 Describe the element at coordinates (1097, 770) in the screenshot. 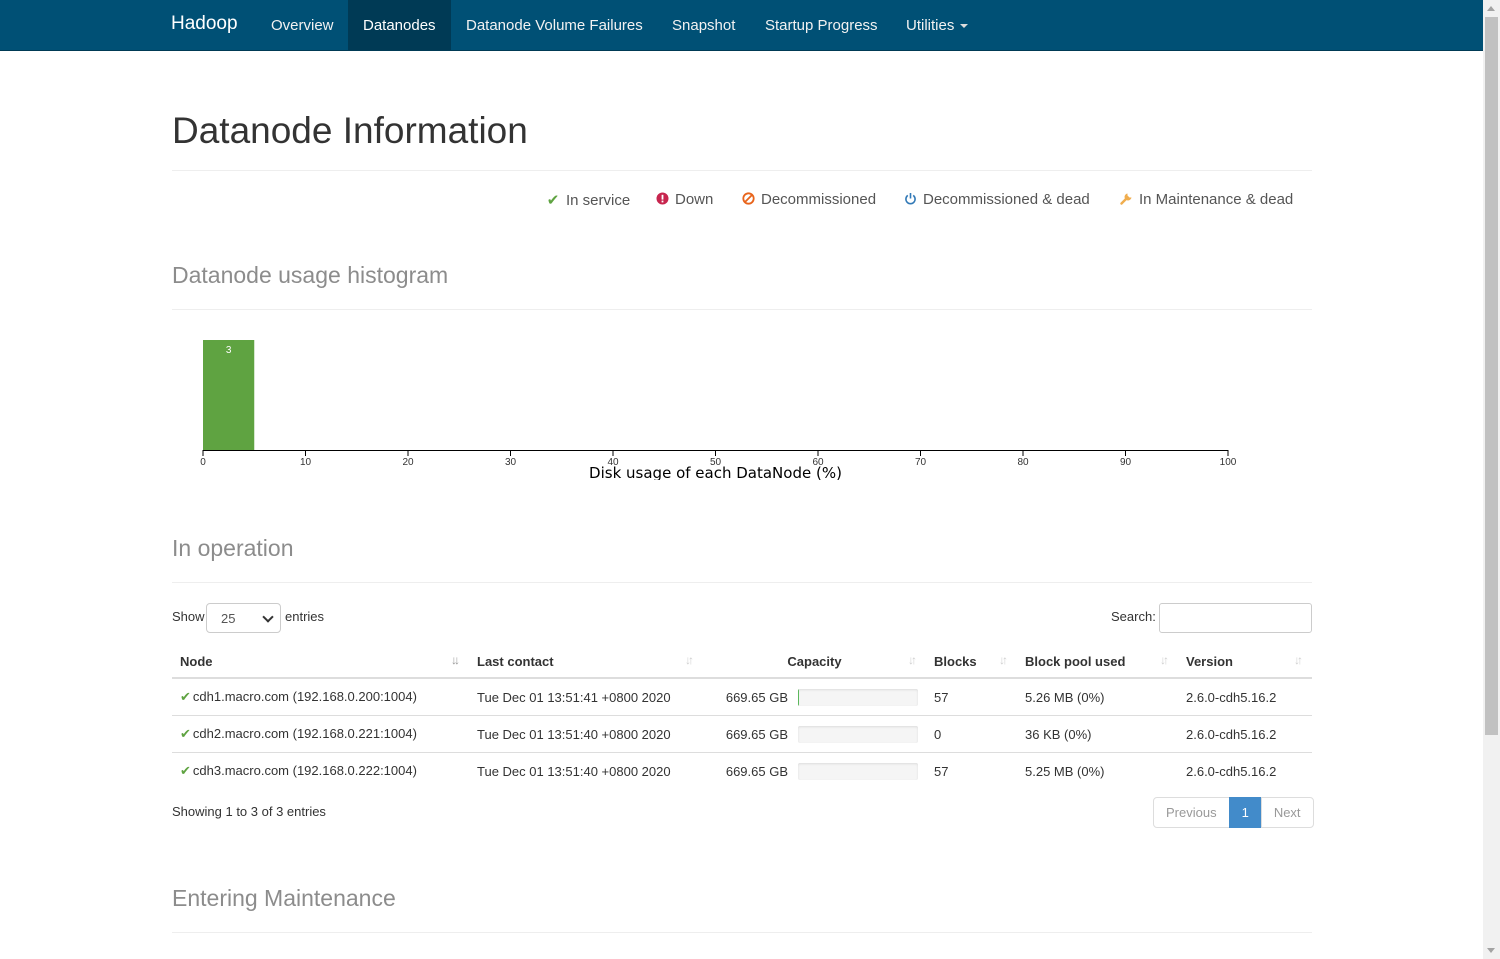

I see `cell-block-pool-used: 5.25 MB (0%)` at that location.